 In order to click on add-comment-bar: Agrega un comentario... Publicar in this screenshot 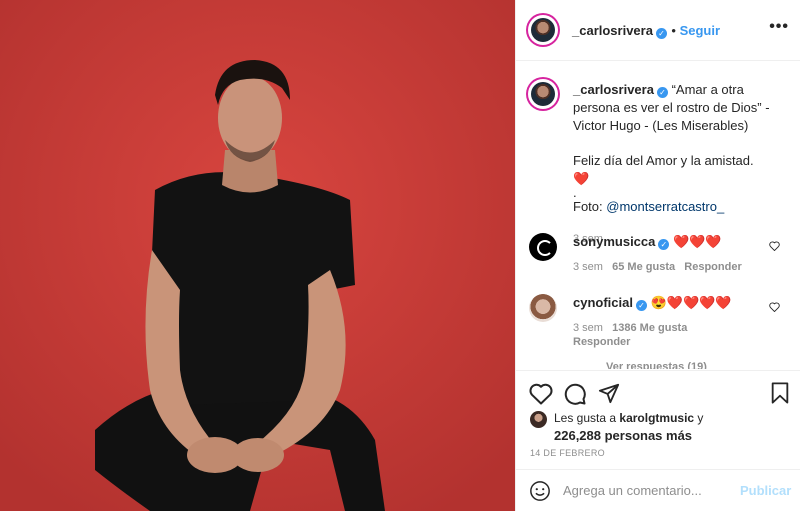, I will do `click(658, 491)`.